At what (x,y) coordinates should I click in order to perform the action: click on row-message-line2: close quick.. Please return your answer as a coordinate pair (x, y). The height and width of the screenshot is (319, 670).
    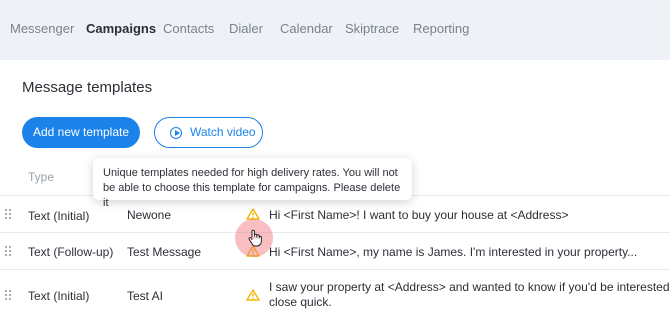
    Looking at the image, I should click on (300, 302).